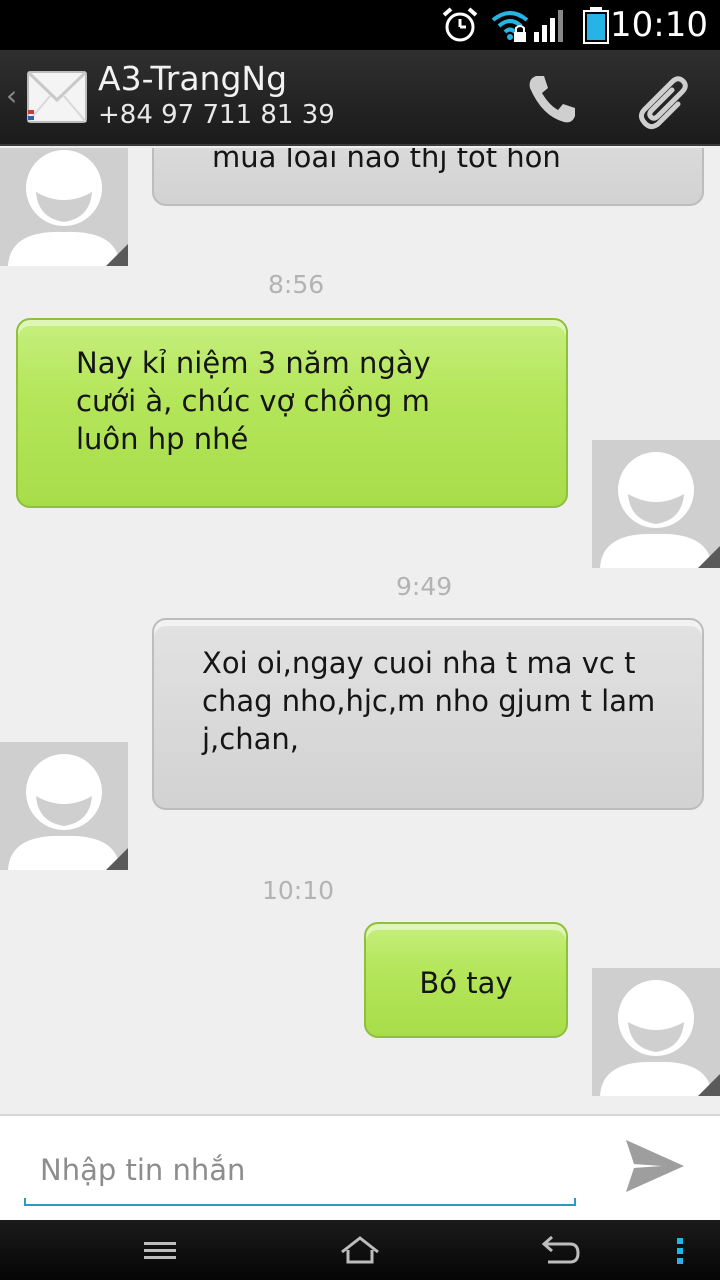  What do you see at coordinates (551, 99) in the screenshot?
I see `phone-icon` at bounding box center [551, 99].